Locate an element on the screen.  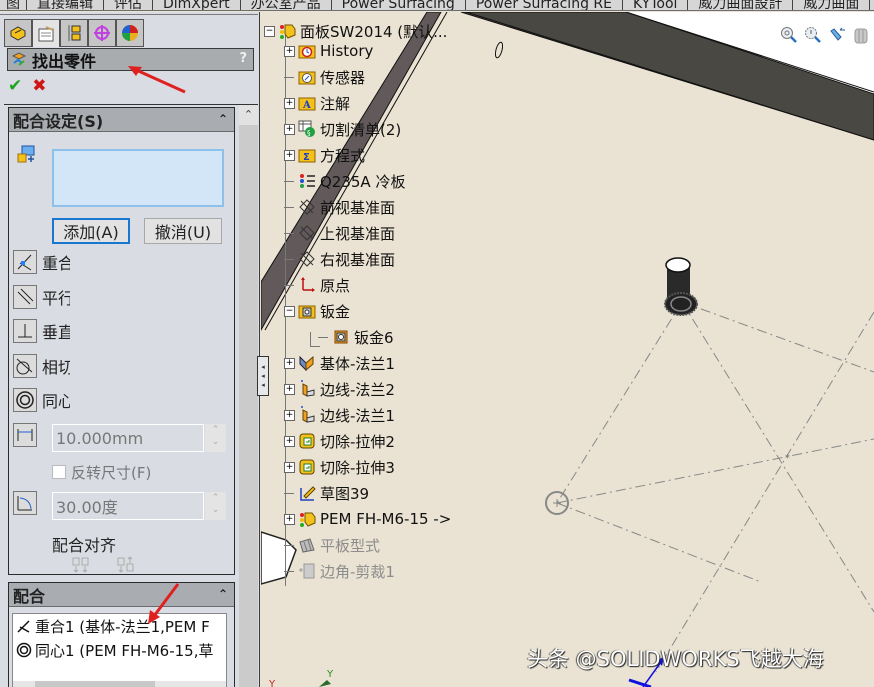
tree-item: 钣金6 is located at coordinates (356, 337).